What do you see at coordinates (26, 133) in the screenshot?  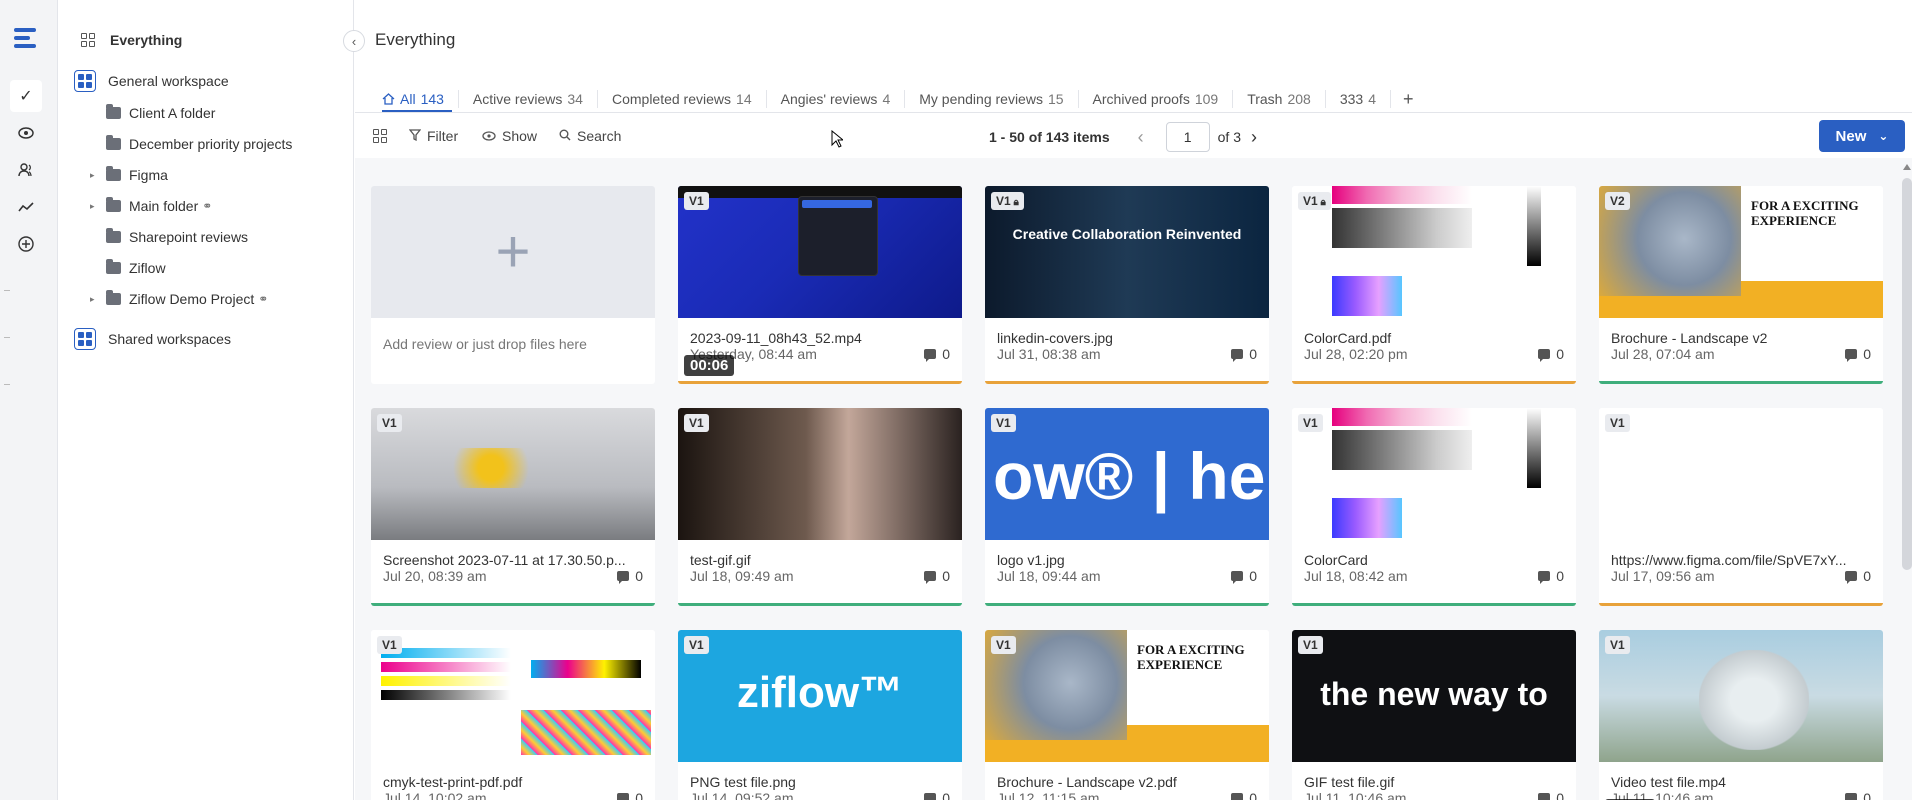 I see `eye-icon` at bounding box center [26, 133].